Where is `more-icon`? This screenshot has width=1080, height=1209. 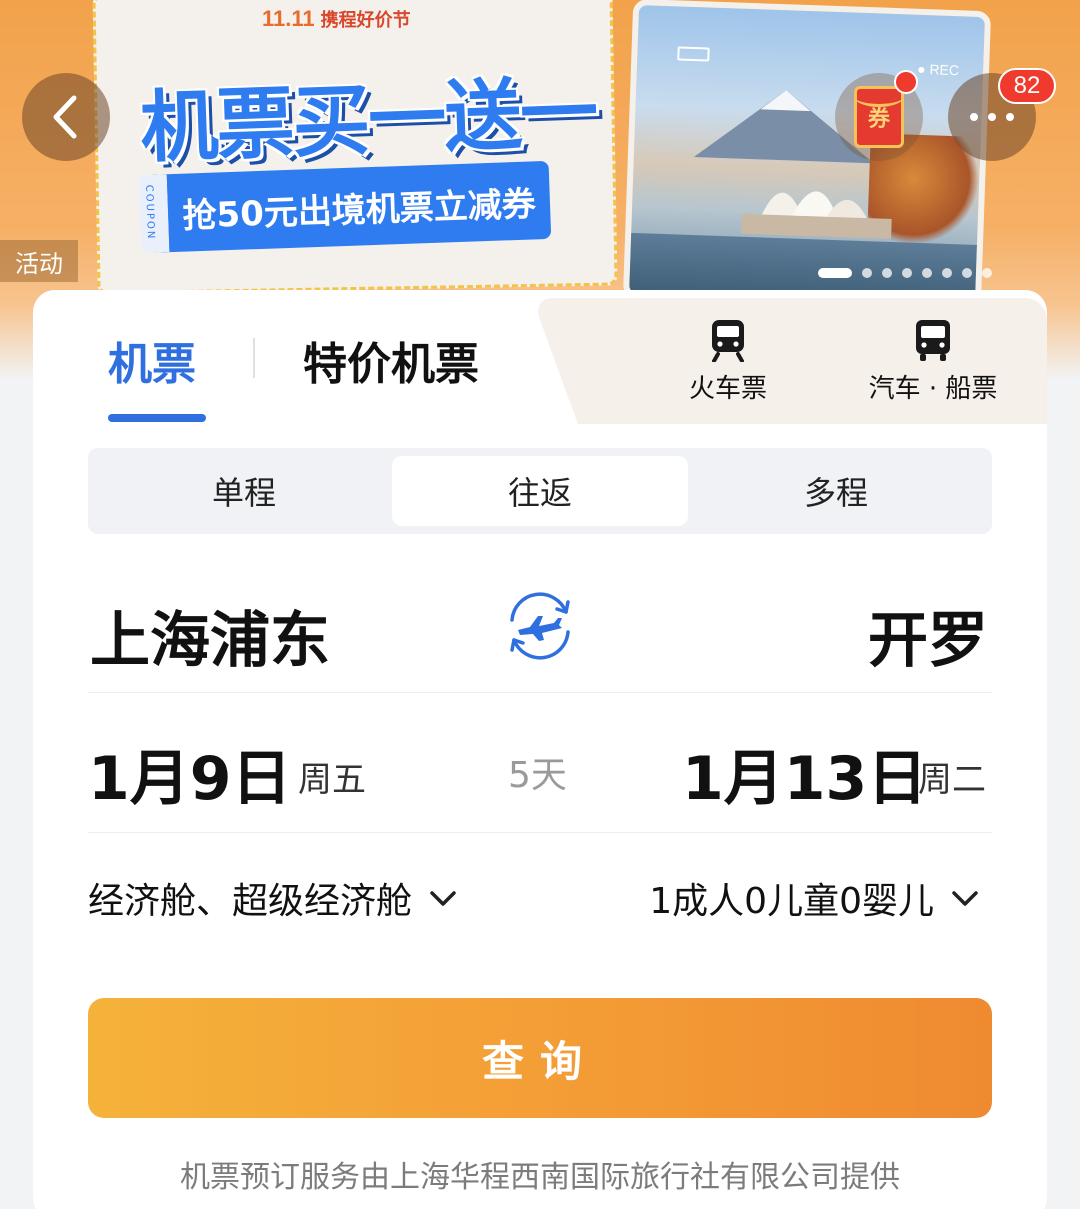 more-icon is located at coordinates (992, 117).